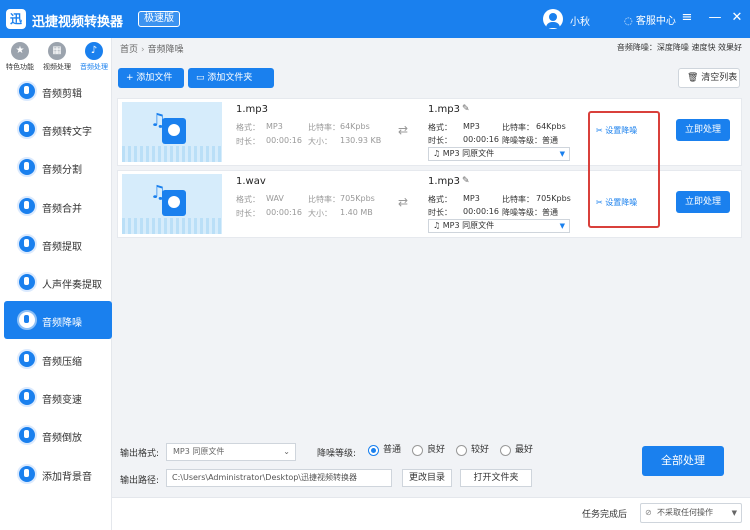 Image resolution: width=750 pixels, height=530 pixels. Describe the element at coordinates (27, 167) in the screenshot. I see `split-icon` at that location.